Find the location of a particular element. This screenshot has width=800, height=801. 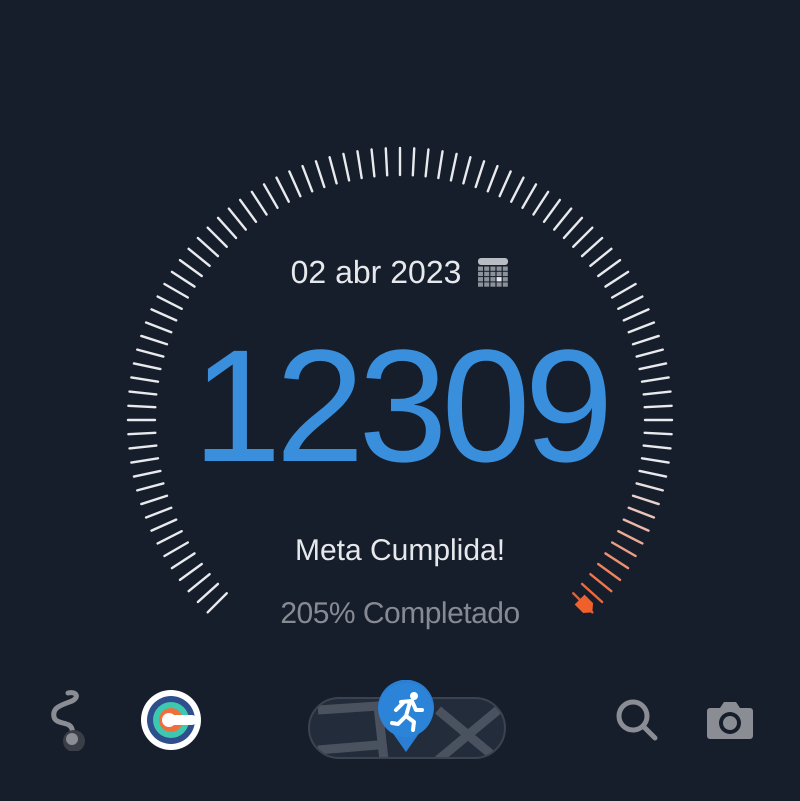

camera-icon is located at coordinates (730, 720).